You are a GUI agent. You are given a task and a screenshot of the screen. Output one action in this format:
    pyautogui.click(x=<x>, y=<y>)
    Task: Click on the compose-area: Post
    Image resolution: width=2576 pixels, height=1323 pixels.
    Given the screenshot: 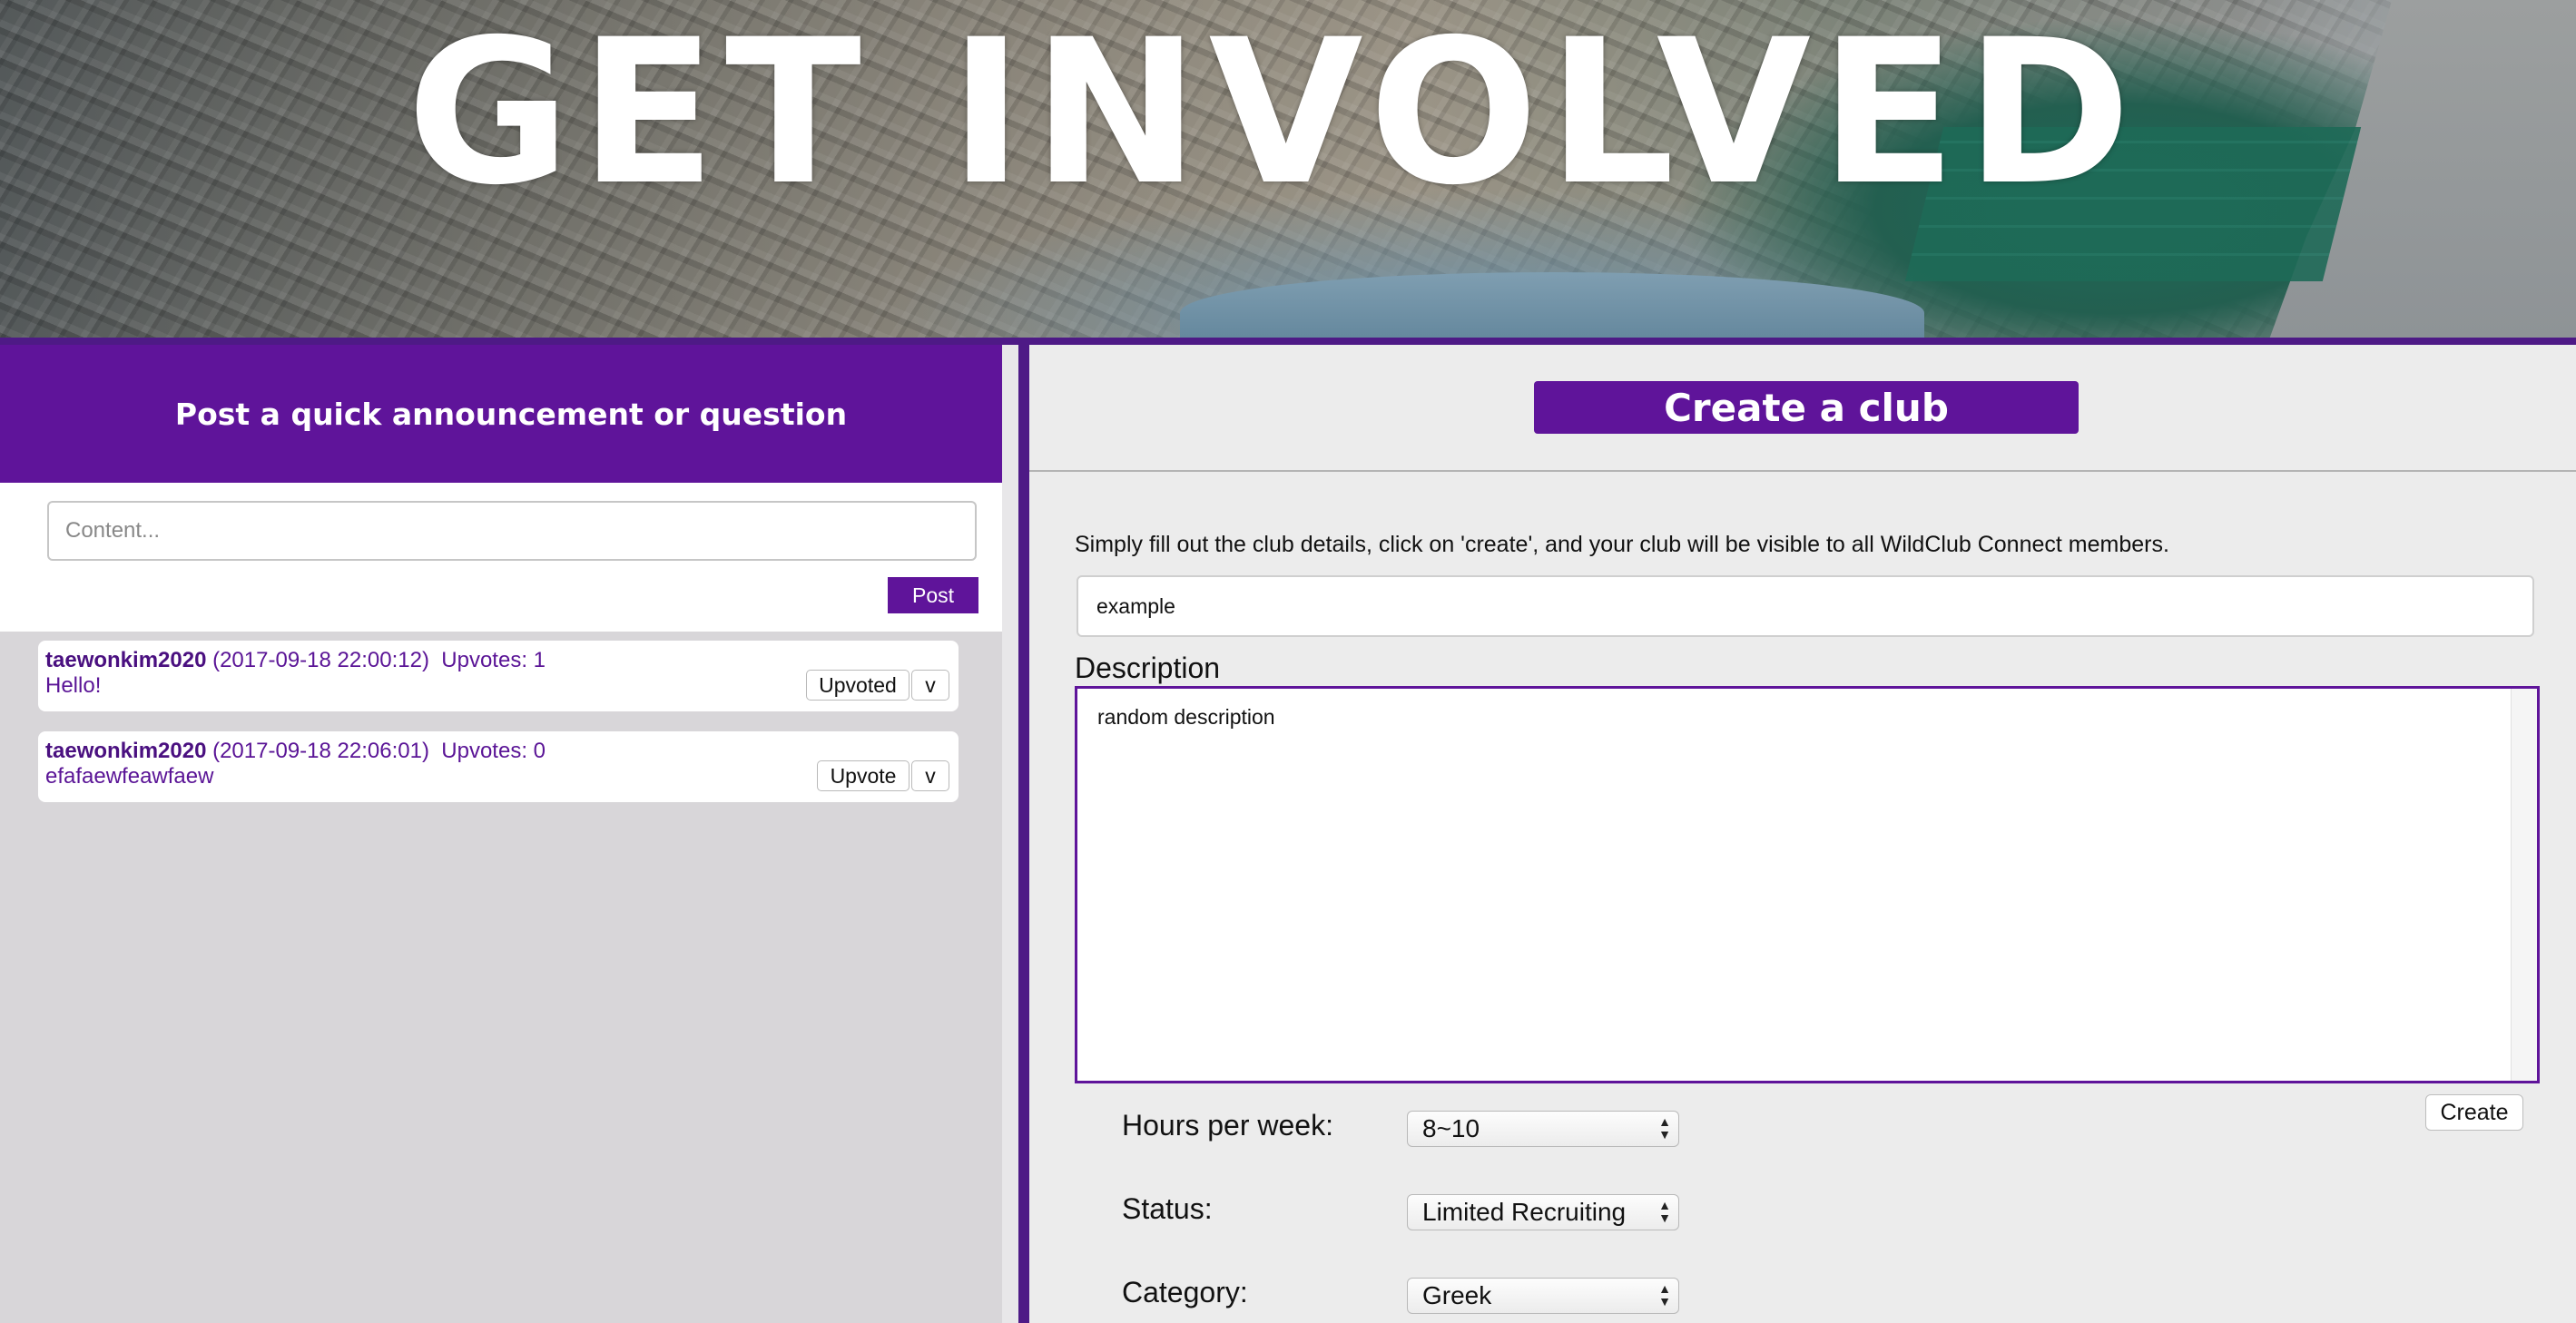 What is the action you would take?
    pyautogui.click(x=511, y=557)
    